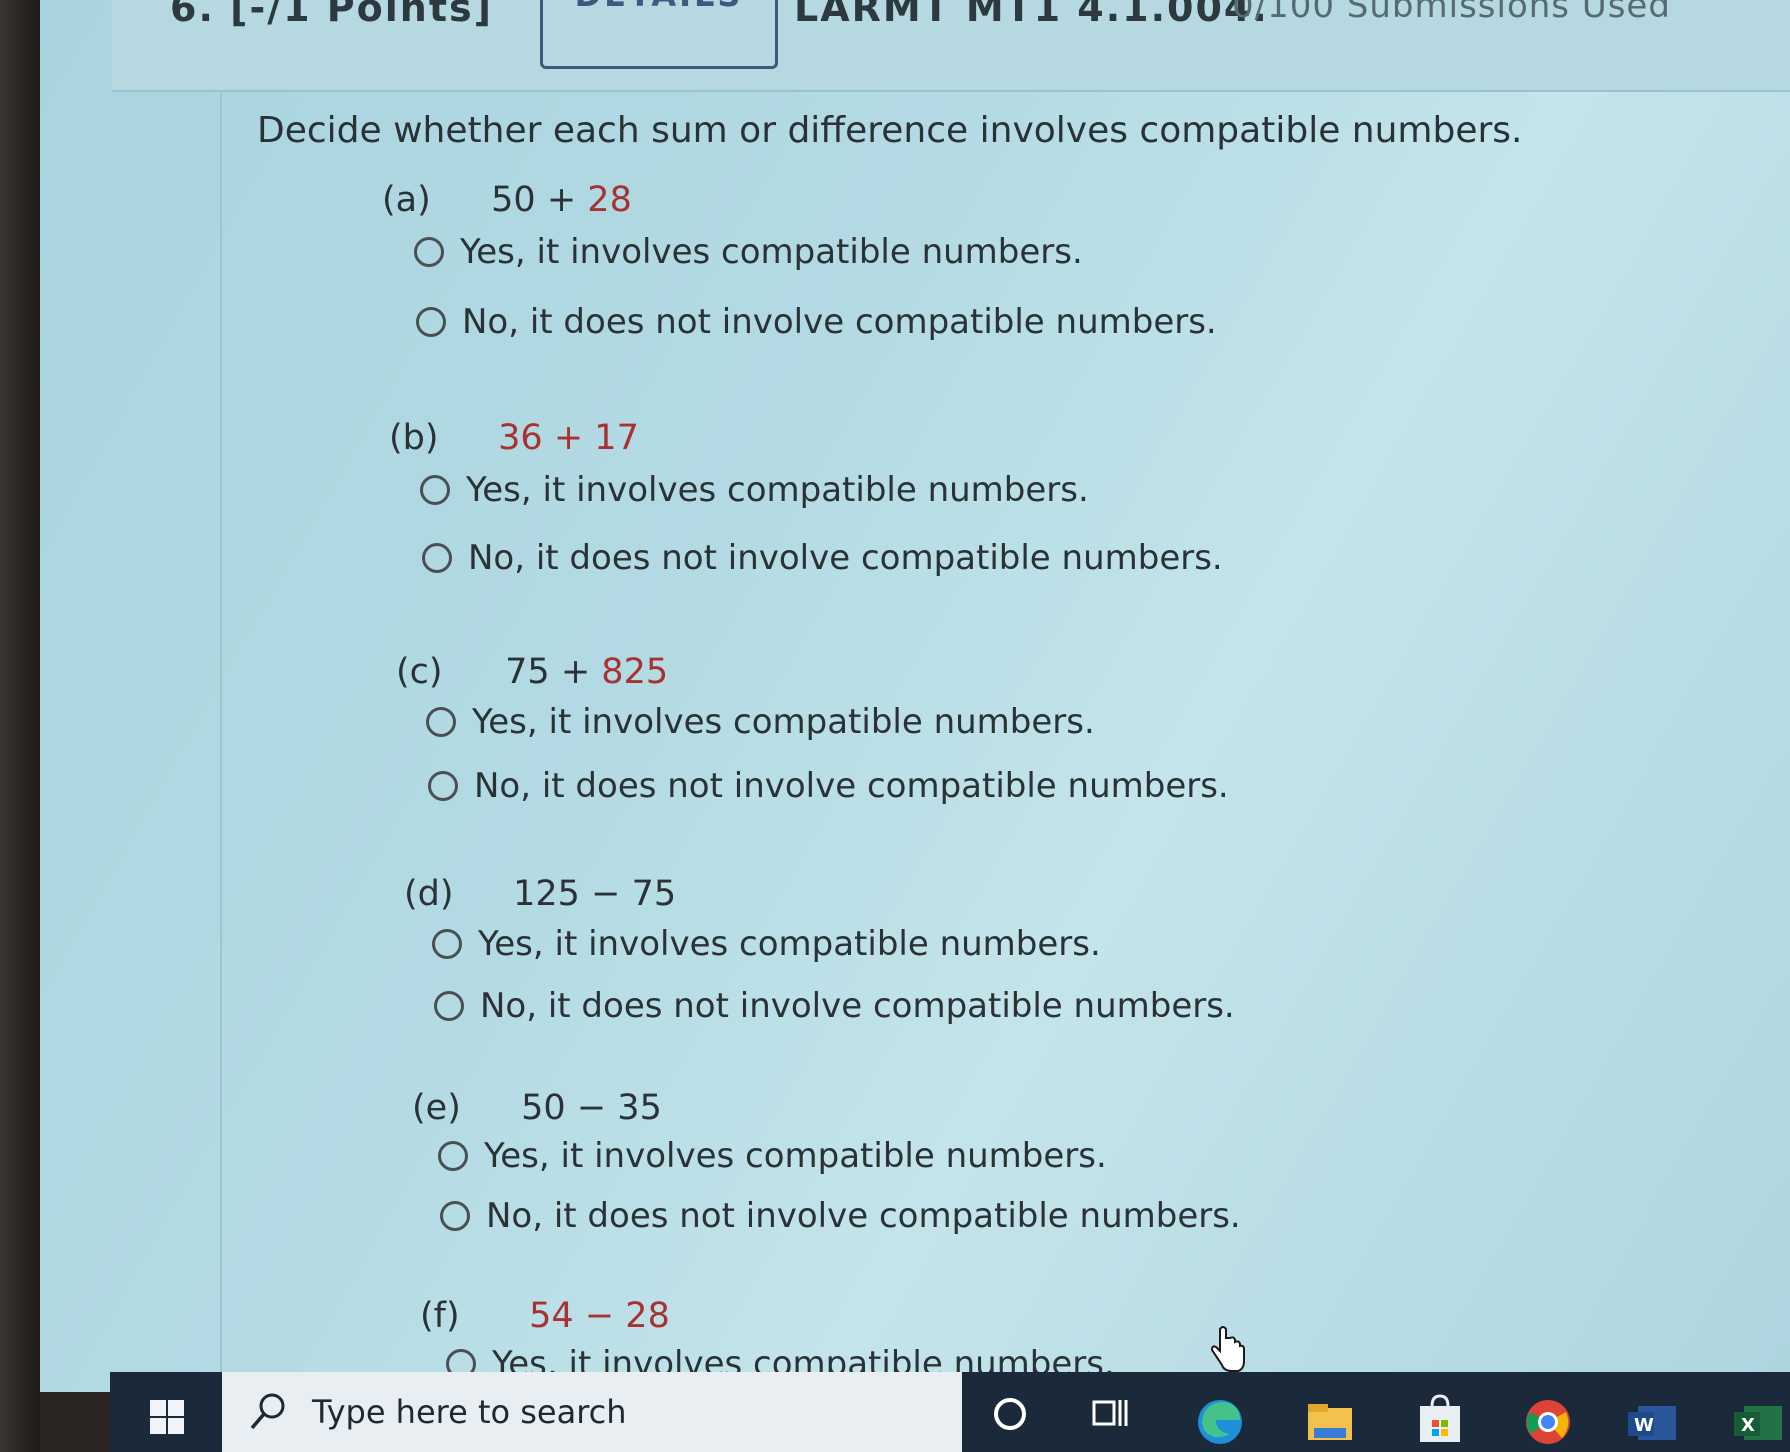 This screenshot has width=1790, height=1452. Describe the element at coordinates (469, 1412) in the screenshot. I see `search-placeholder: Type here to search` at that location.